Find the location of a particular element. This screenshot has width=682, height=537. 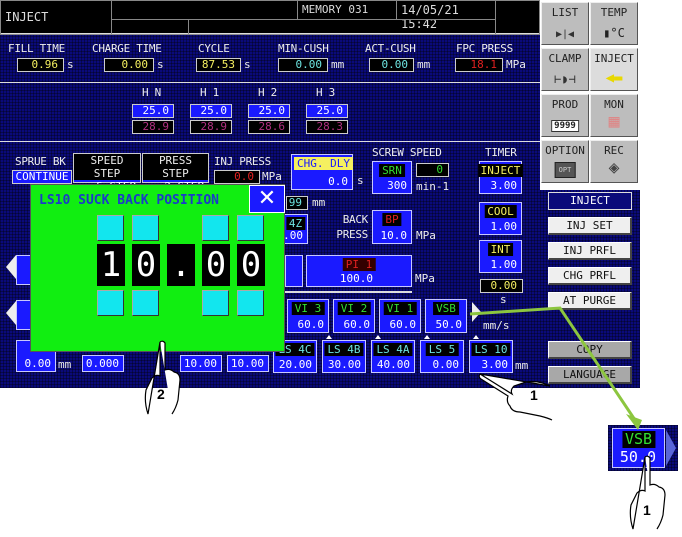

step-number-1: 1 is located at coordinates (534, 395).